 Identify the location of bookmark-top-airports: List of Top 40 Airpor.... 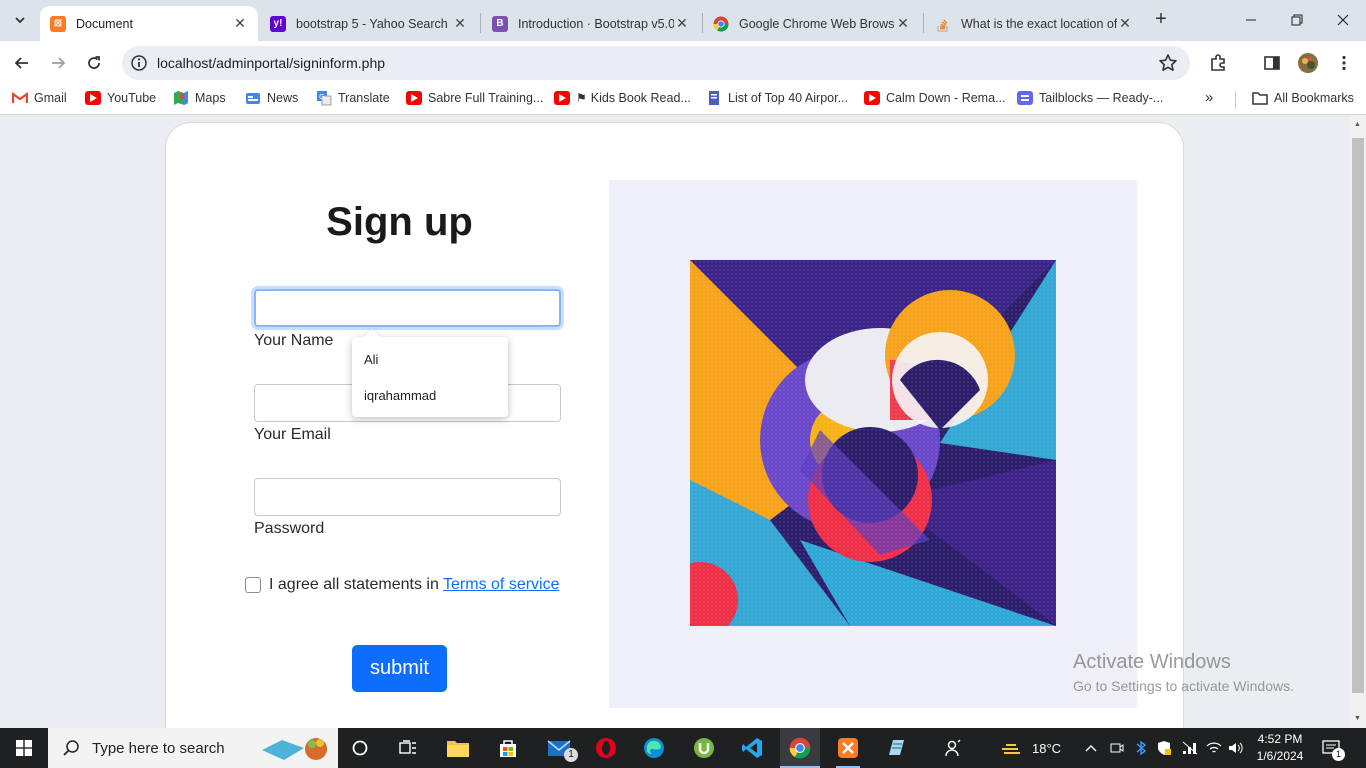
(777, 98).